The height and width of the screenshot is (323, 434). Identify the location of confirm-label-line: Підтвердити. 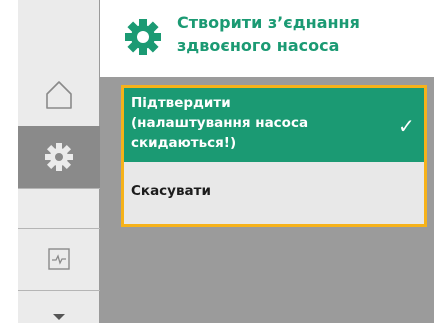
(181, 103).